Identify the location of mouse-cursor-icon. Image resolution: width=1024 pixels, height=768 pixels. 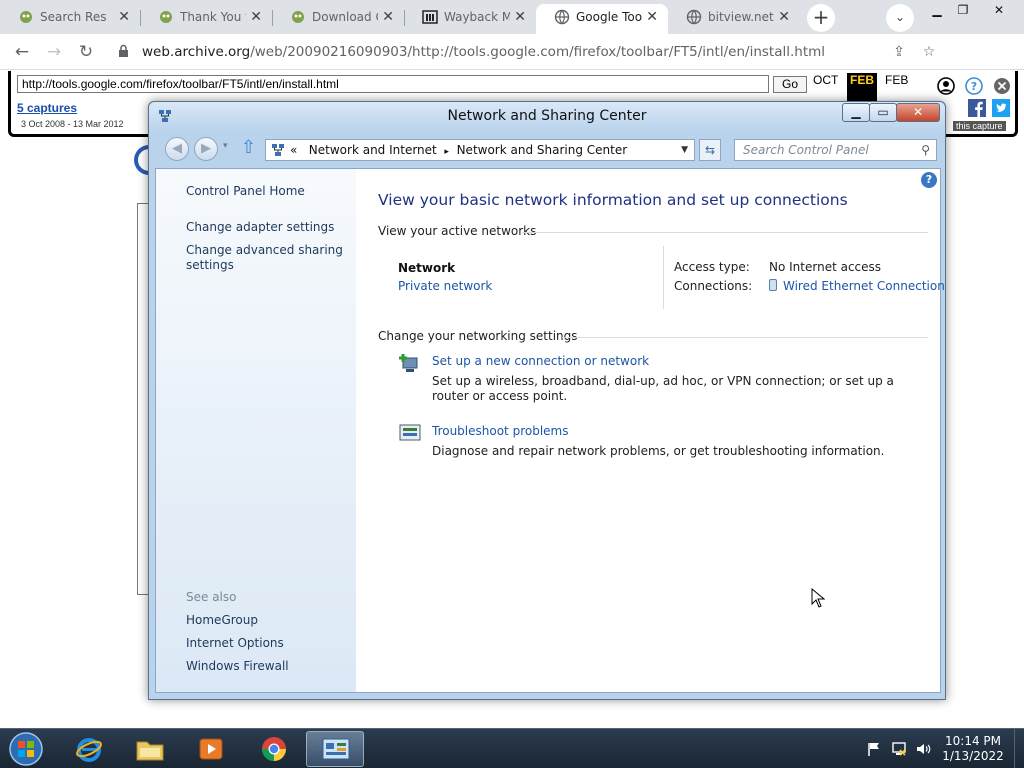
(818, 598).